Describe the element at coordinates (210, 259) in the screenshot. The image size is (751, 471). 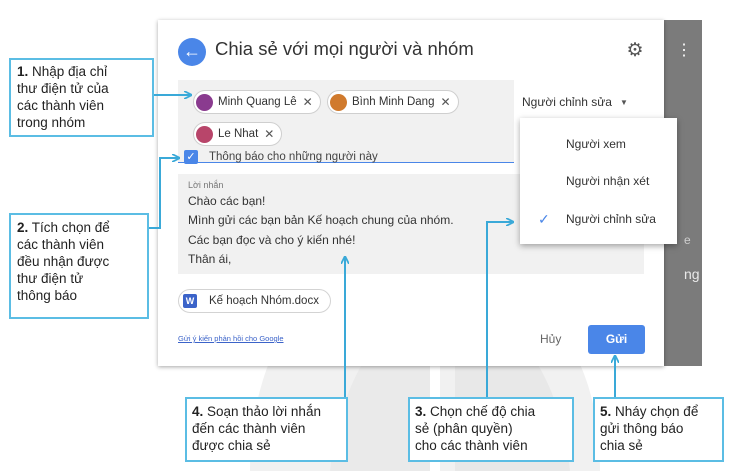
I see `message-line: Thân ái,` at that location.